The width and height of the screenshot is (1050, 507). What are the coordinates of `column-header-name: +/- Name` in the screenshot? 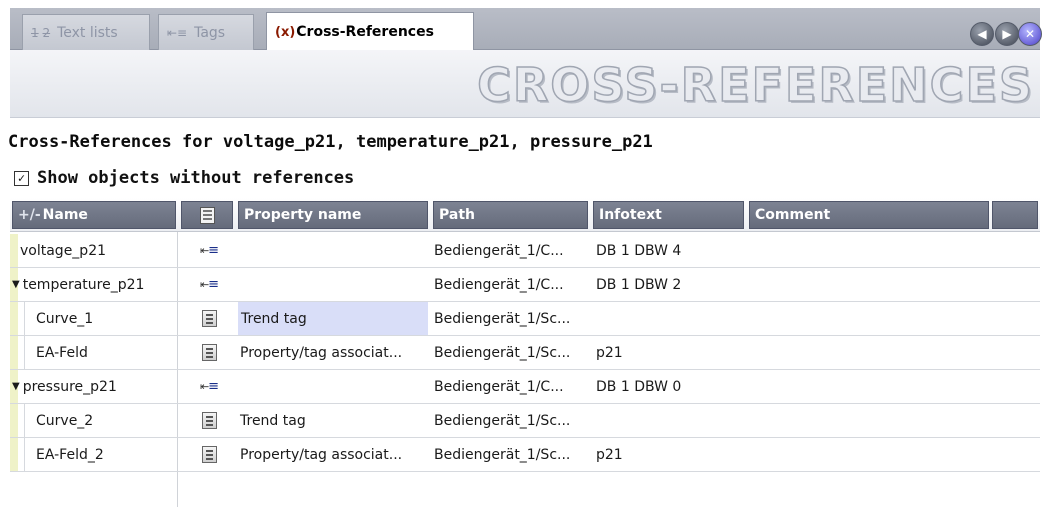 It's located at (94, 215).